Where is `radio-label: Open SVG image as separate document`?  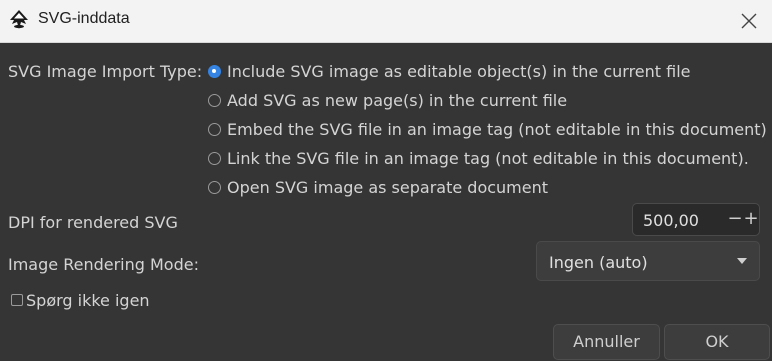 radio-label: Open SVG image as separate document is located at coordinates (388, 187).